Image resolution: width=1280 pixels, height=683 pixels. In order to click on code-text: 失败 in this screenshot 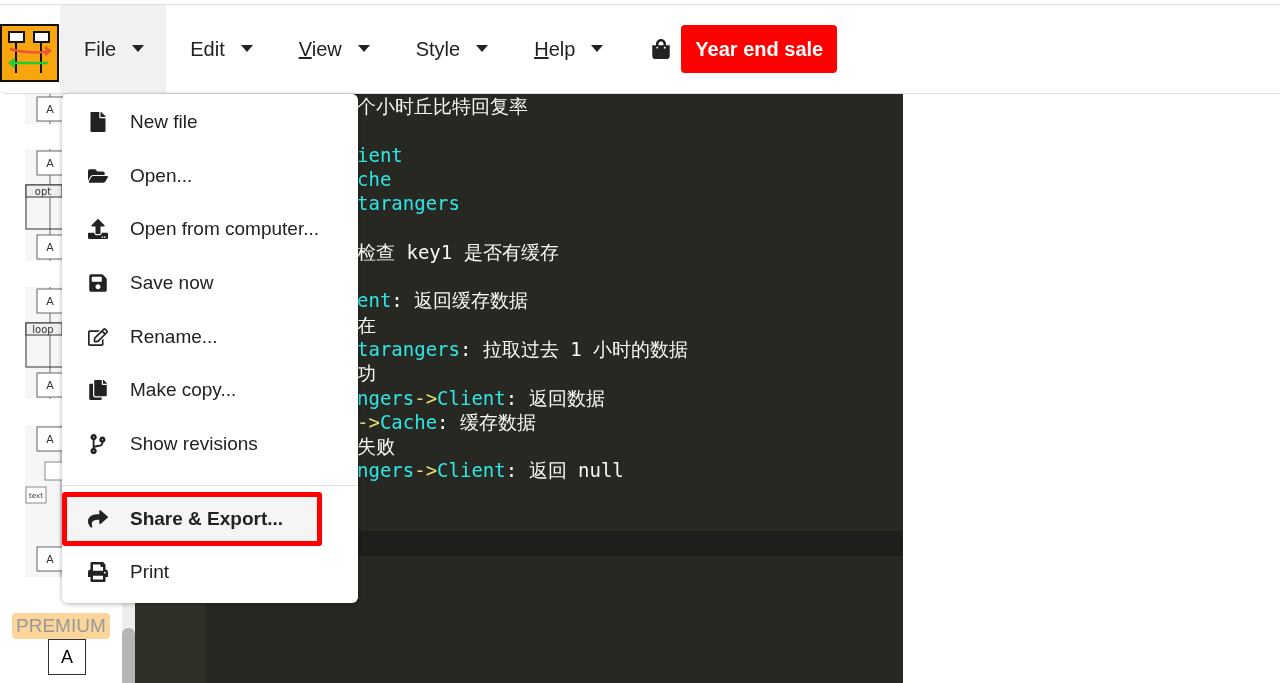, I will do `click(376, 446)`.